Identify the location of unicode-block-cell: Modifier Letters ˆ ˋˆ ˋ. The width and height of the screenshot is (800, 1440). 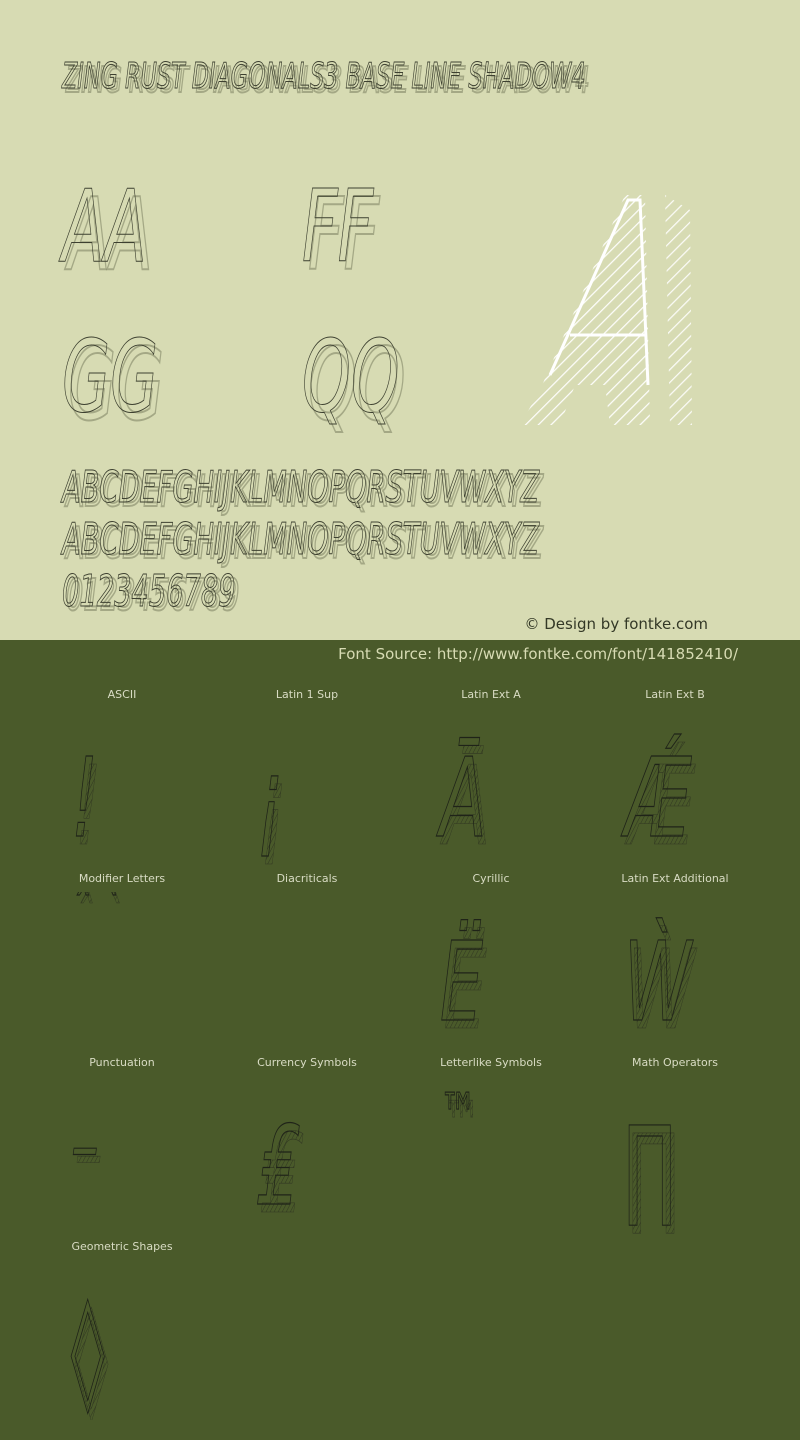
(122, 964).